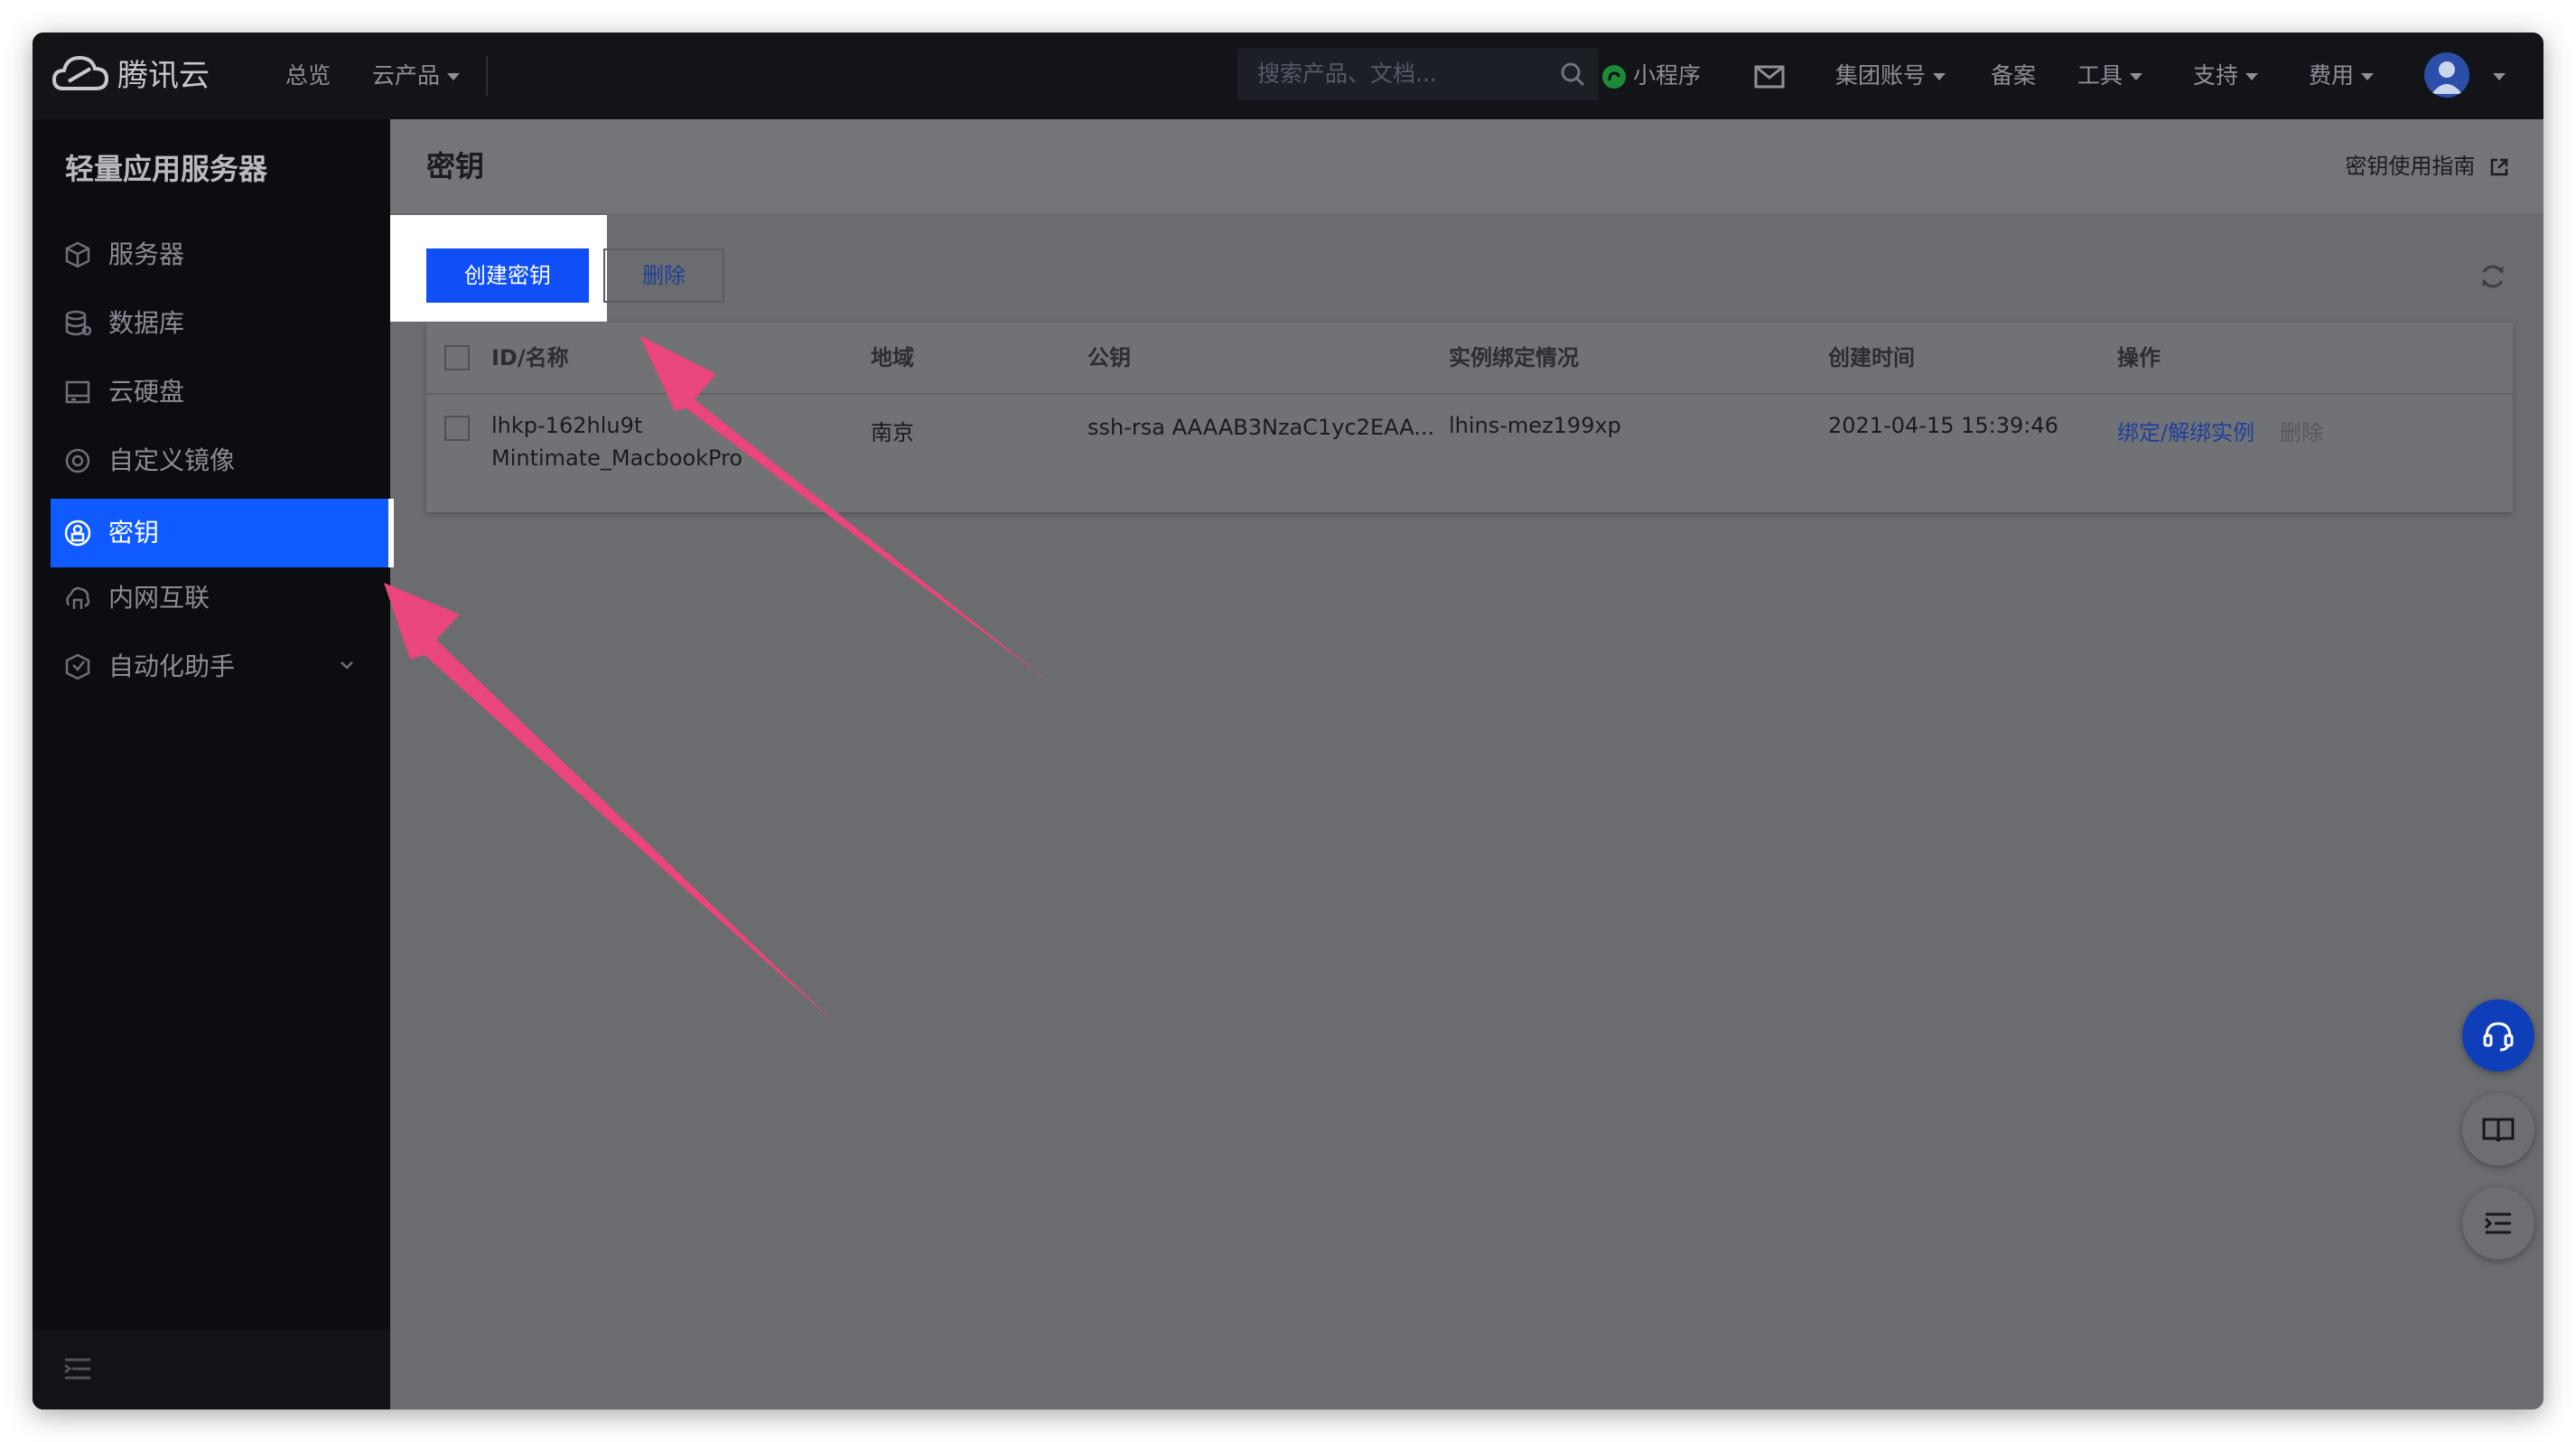 The width and height of the screenshot is (2576, 1442). Describe the element at coordinates (1466, 166) in the screenshot. I see `page-header: 密钥 密钥使用指南` at that location.